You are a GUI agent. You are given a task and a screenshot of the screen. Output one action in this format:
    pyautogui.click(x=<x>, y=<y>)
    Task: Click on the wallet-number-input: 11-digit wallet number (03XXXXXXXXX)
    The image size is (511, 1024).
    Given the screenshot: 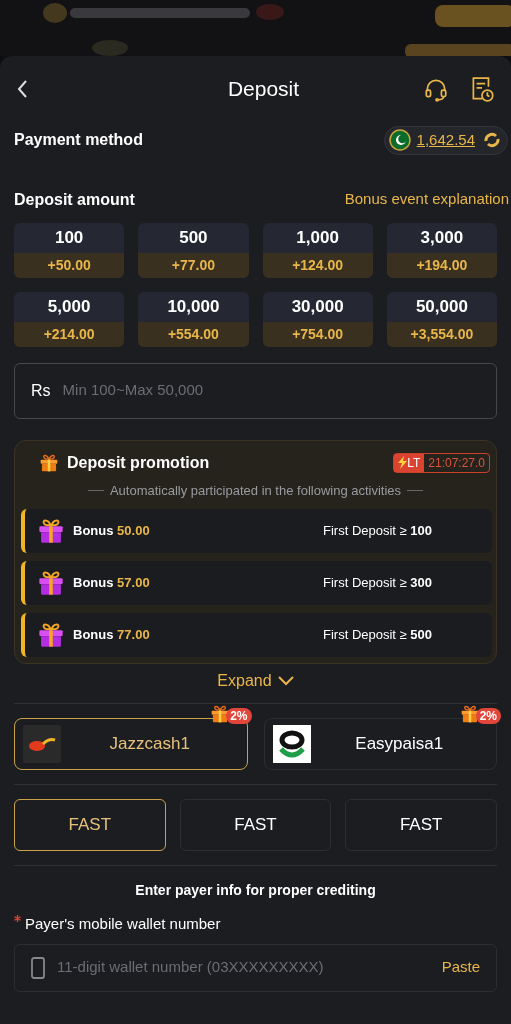 What is the action you would take?
    pyautogui.click(x=243, y=967)
    